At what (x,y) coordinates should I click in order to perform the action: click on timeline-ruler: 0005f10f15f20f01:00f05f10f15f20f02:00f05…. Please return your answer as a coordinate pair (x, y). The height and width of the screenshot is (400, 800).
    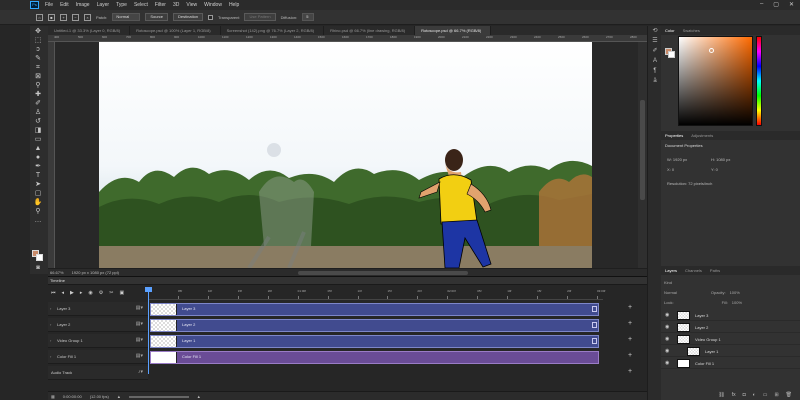
    Looking at the image, I should click on (376, 294).